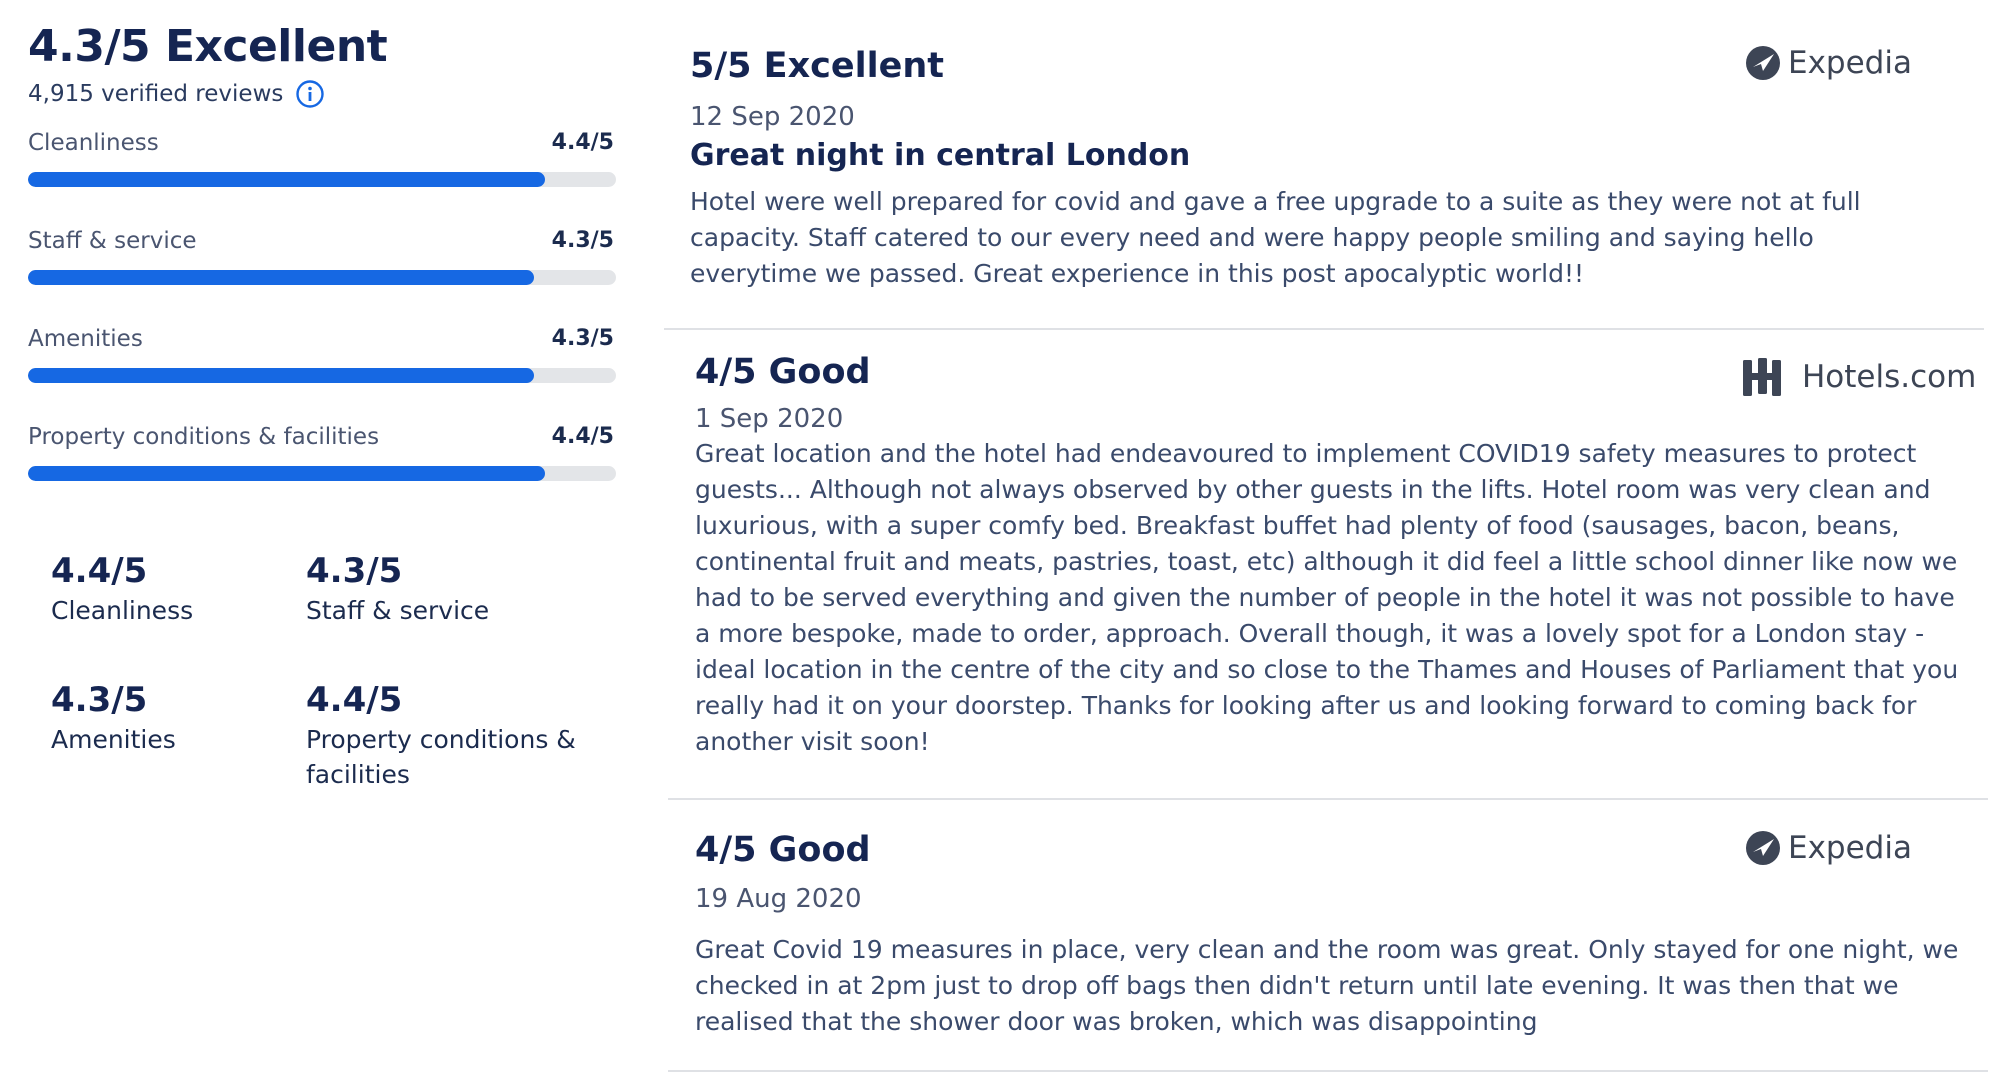 This screenshot has height=1091, width=1999. I want to click on score-label: Amenities, so click(113, 739).